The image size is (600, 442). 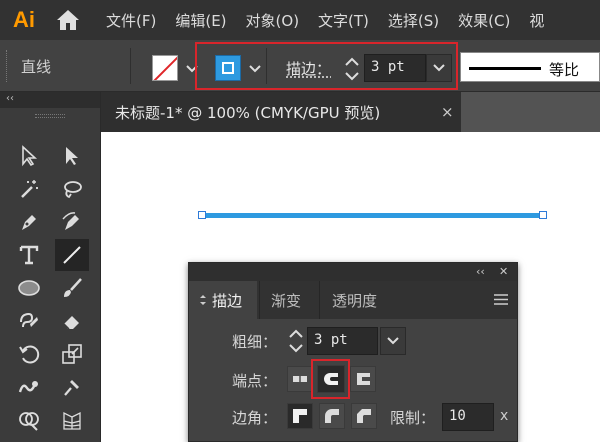 I want to click on panel-collapse-icon: ‹‹, so click(x=480, y=271).